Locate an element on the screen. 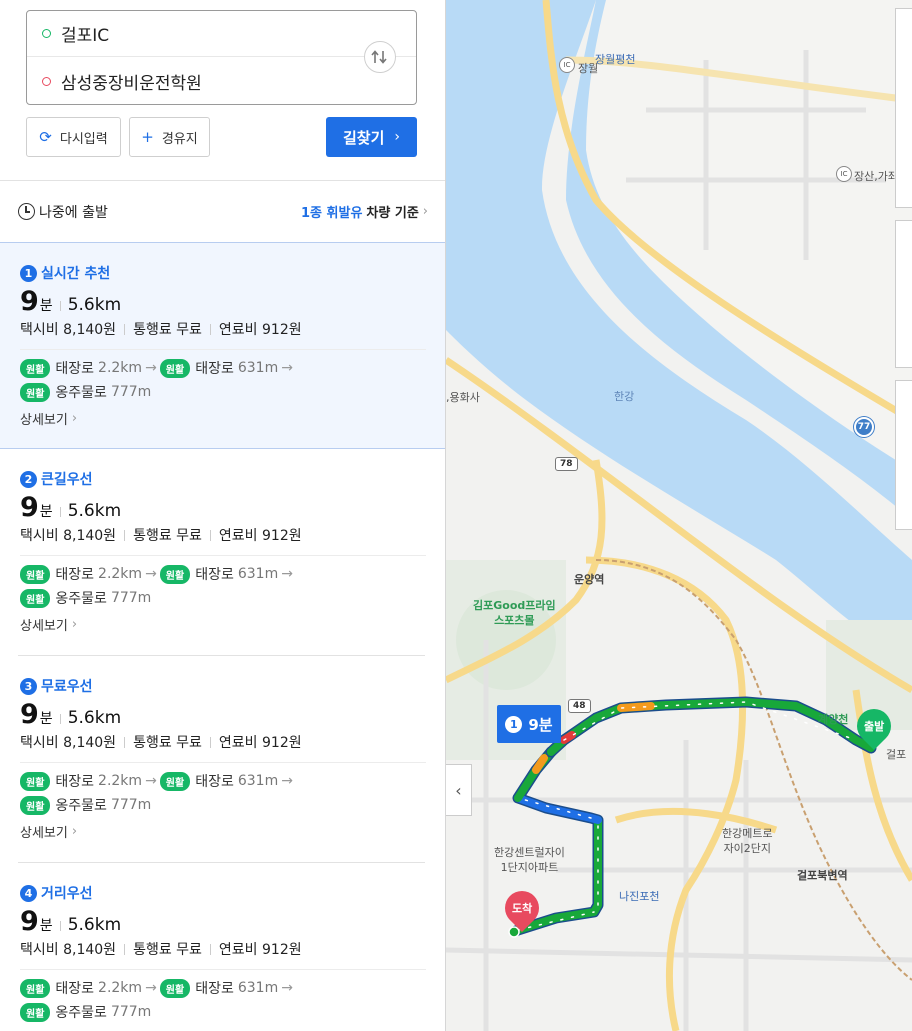 The height and width of the screenshot is (1031, 912). janwol-ic-label: 장월 is located at coordinates (588, 68).